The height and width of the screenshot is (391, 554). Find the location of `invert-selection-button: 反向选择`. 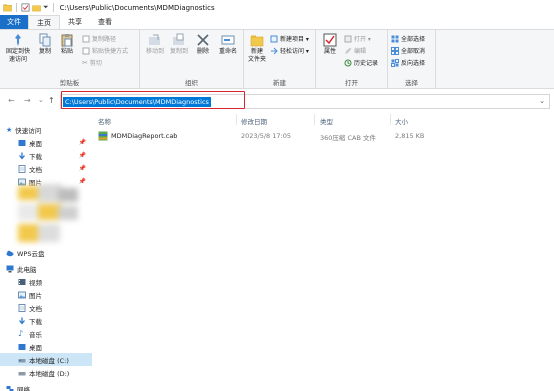

invert-selection-button: 反向选择 is located at coordinates (408, 62).